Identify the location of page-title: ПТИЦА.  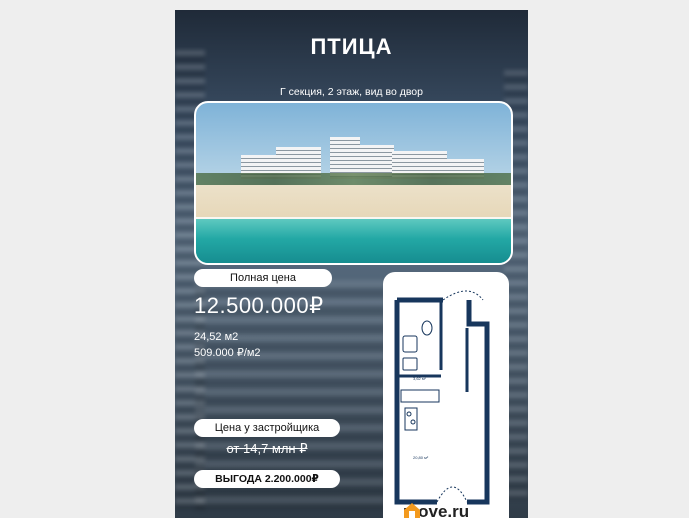
(351, 46).